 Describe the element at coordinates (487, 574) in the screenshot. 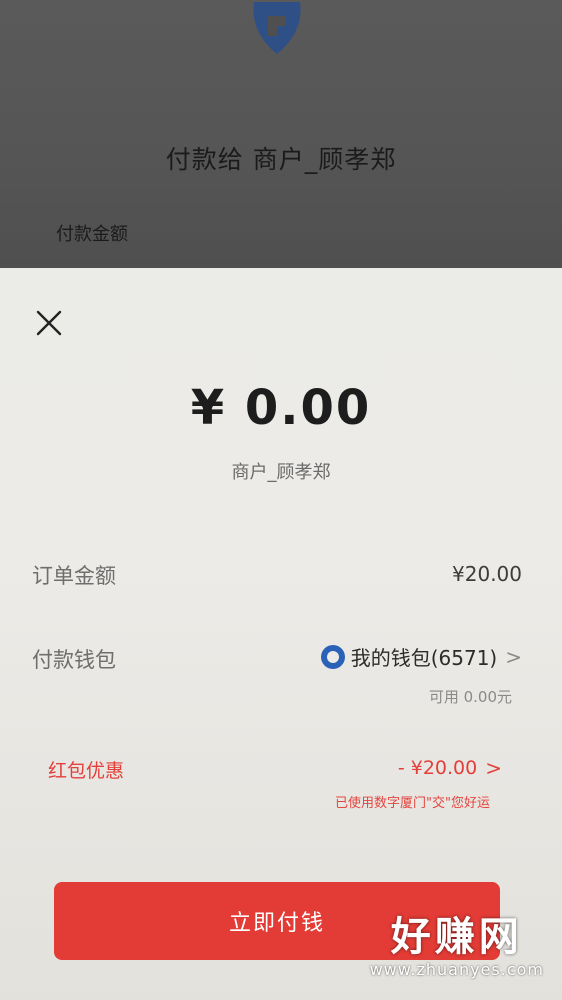

I see `order-amount-value: ¥20.00` at that location.